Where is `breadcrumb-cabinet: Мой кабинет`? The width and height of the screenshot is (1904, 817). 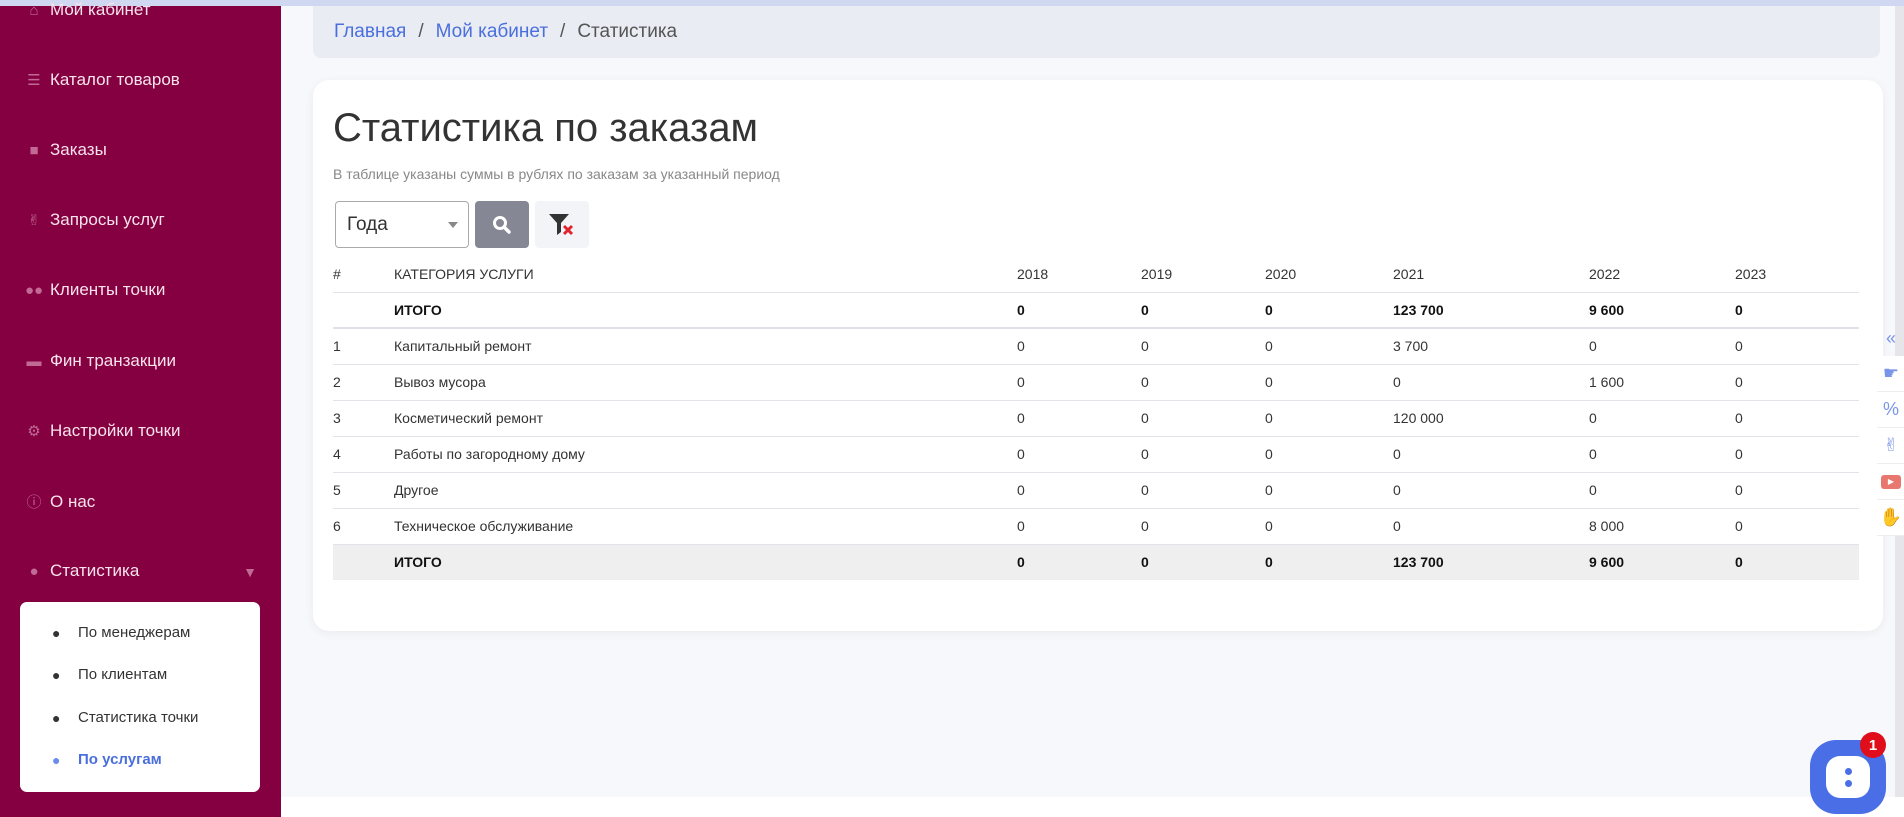
breadcrumb-cabinet: Мой кабинет is located at coordinates (492, 32).